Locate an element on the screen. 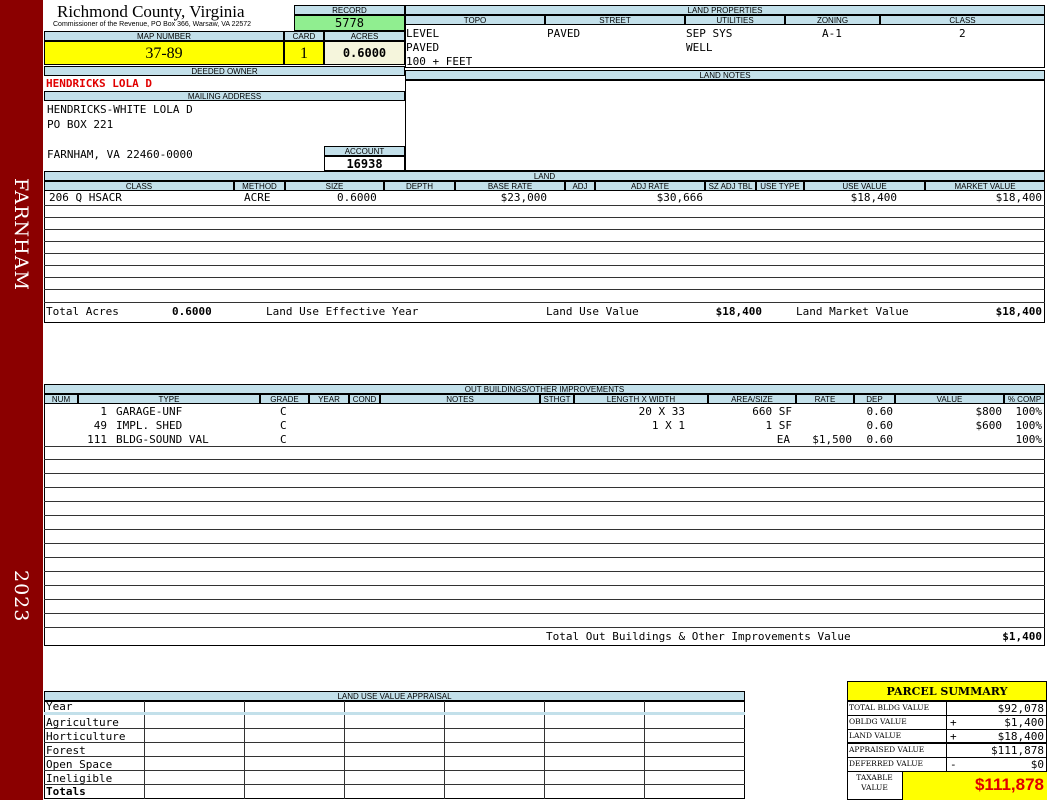  land-col-method: METHOD is located at coordinates (259, 186).